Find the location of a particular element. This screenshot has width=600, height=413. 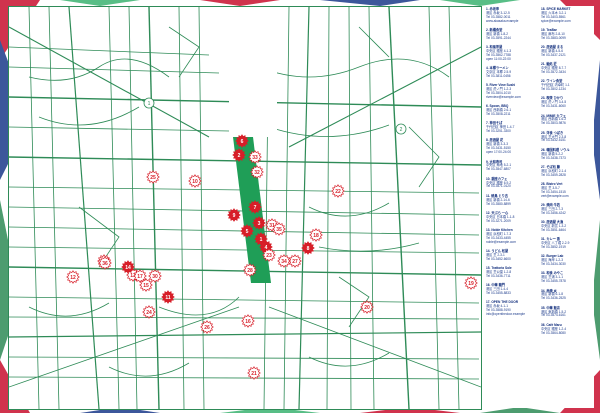

marker-number: 11 is located at coordinates (168, 298).